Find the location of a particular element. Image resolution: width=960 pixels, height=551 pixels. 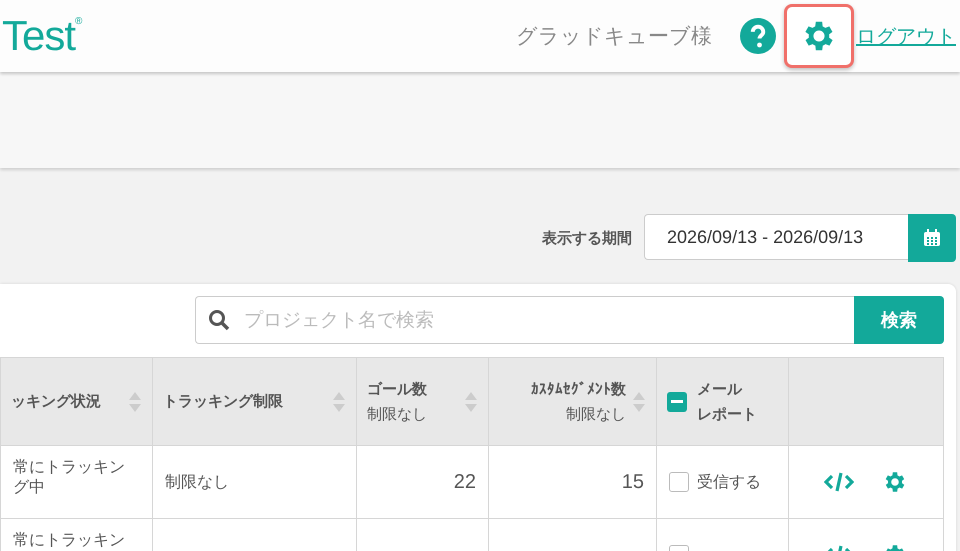

column-title: ッキング状況 is located at coordinates (56, 401).